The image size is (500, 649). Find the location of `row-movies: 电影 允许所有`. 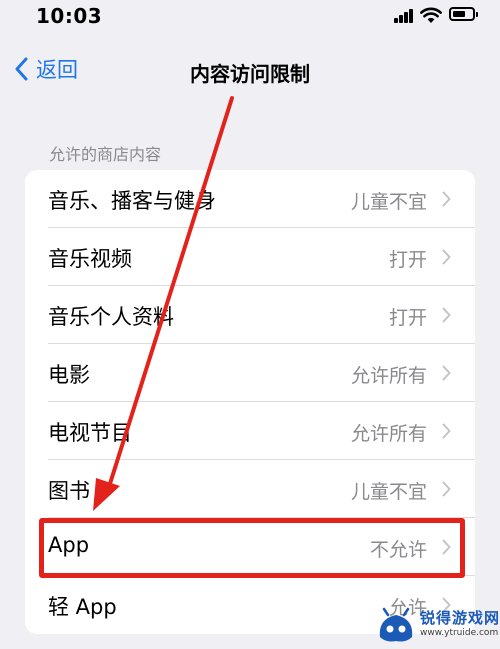

row-movies: 电影 允许所有 is located at coordinates (250, 373).